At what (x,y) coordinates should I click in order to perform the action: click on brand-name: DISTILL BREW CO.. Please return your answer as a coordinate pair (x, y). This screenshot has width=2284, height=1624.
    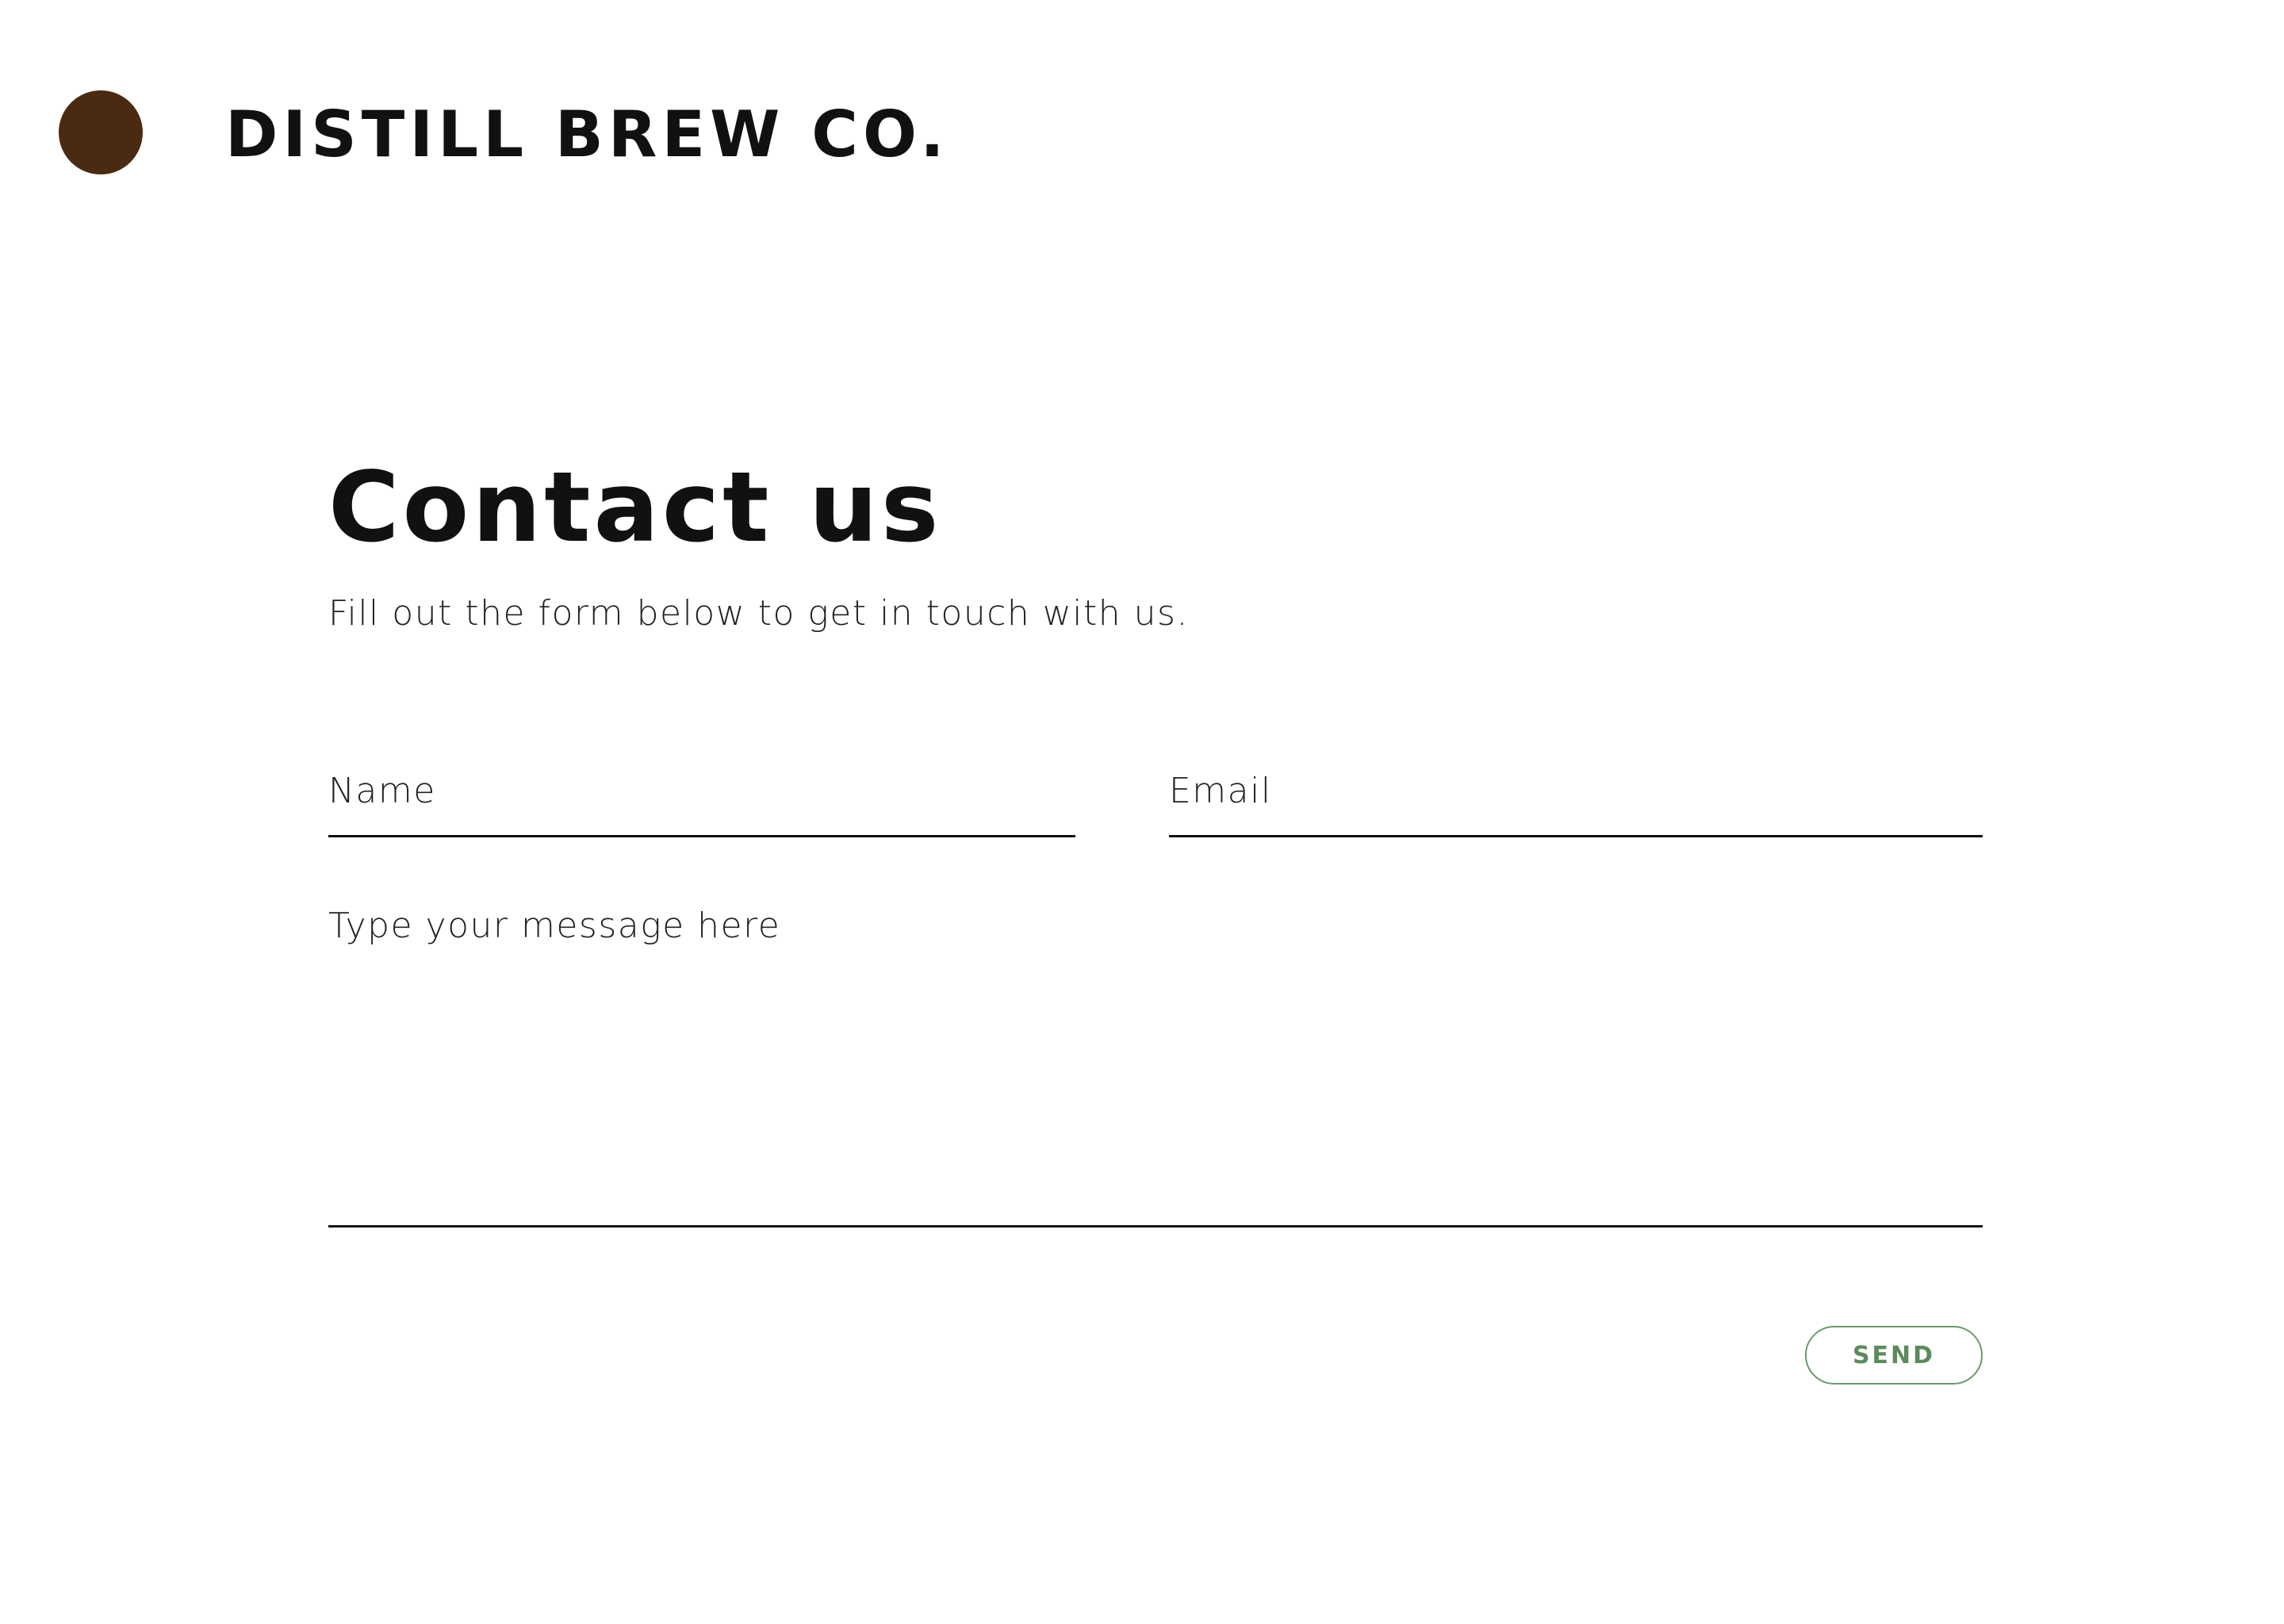
    Looking at the image, I should click on (587, 134).